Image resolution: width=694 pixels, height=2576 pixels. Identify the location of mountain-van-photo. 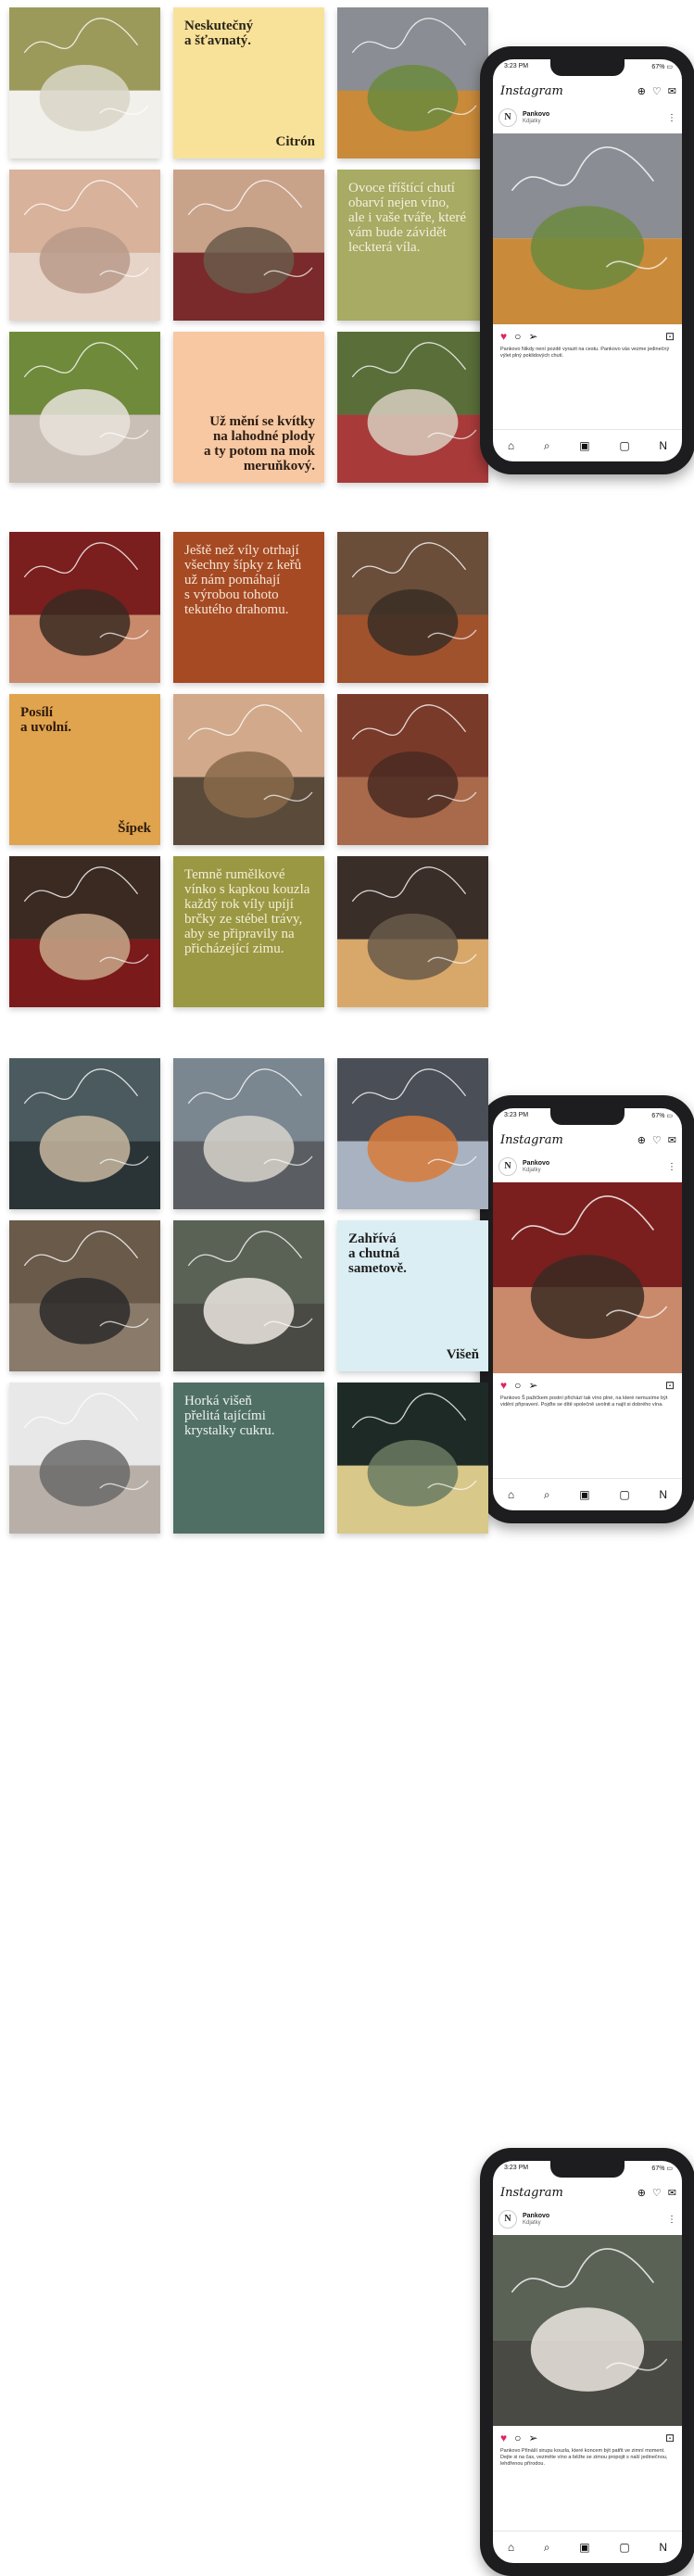
(412, 82).